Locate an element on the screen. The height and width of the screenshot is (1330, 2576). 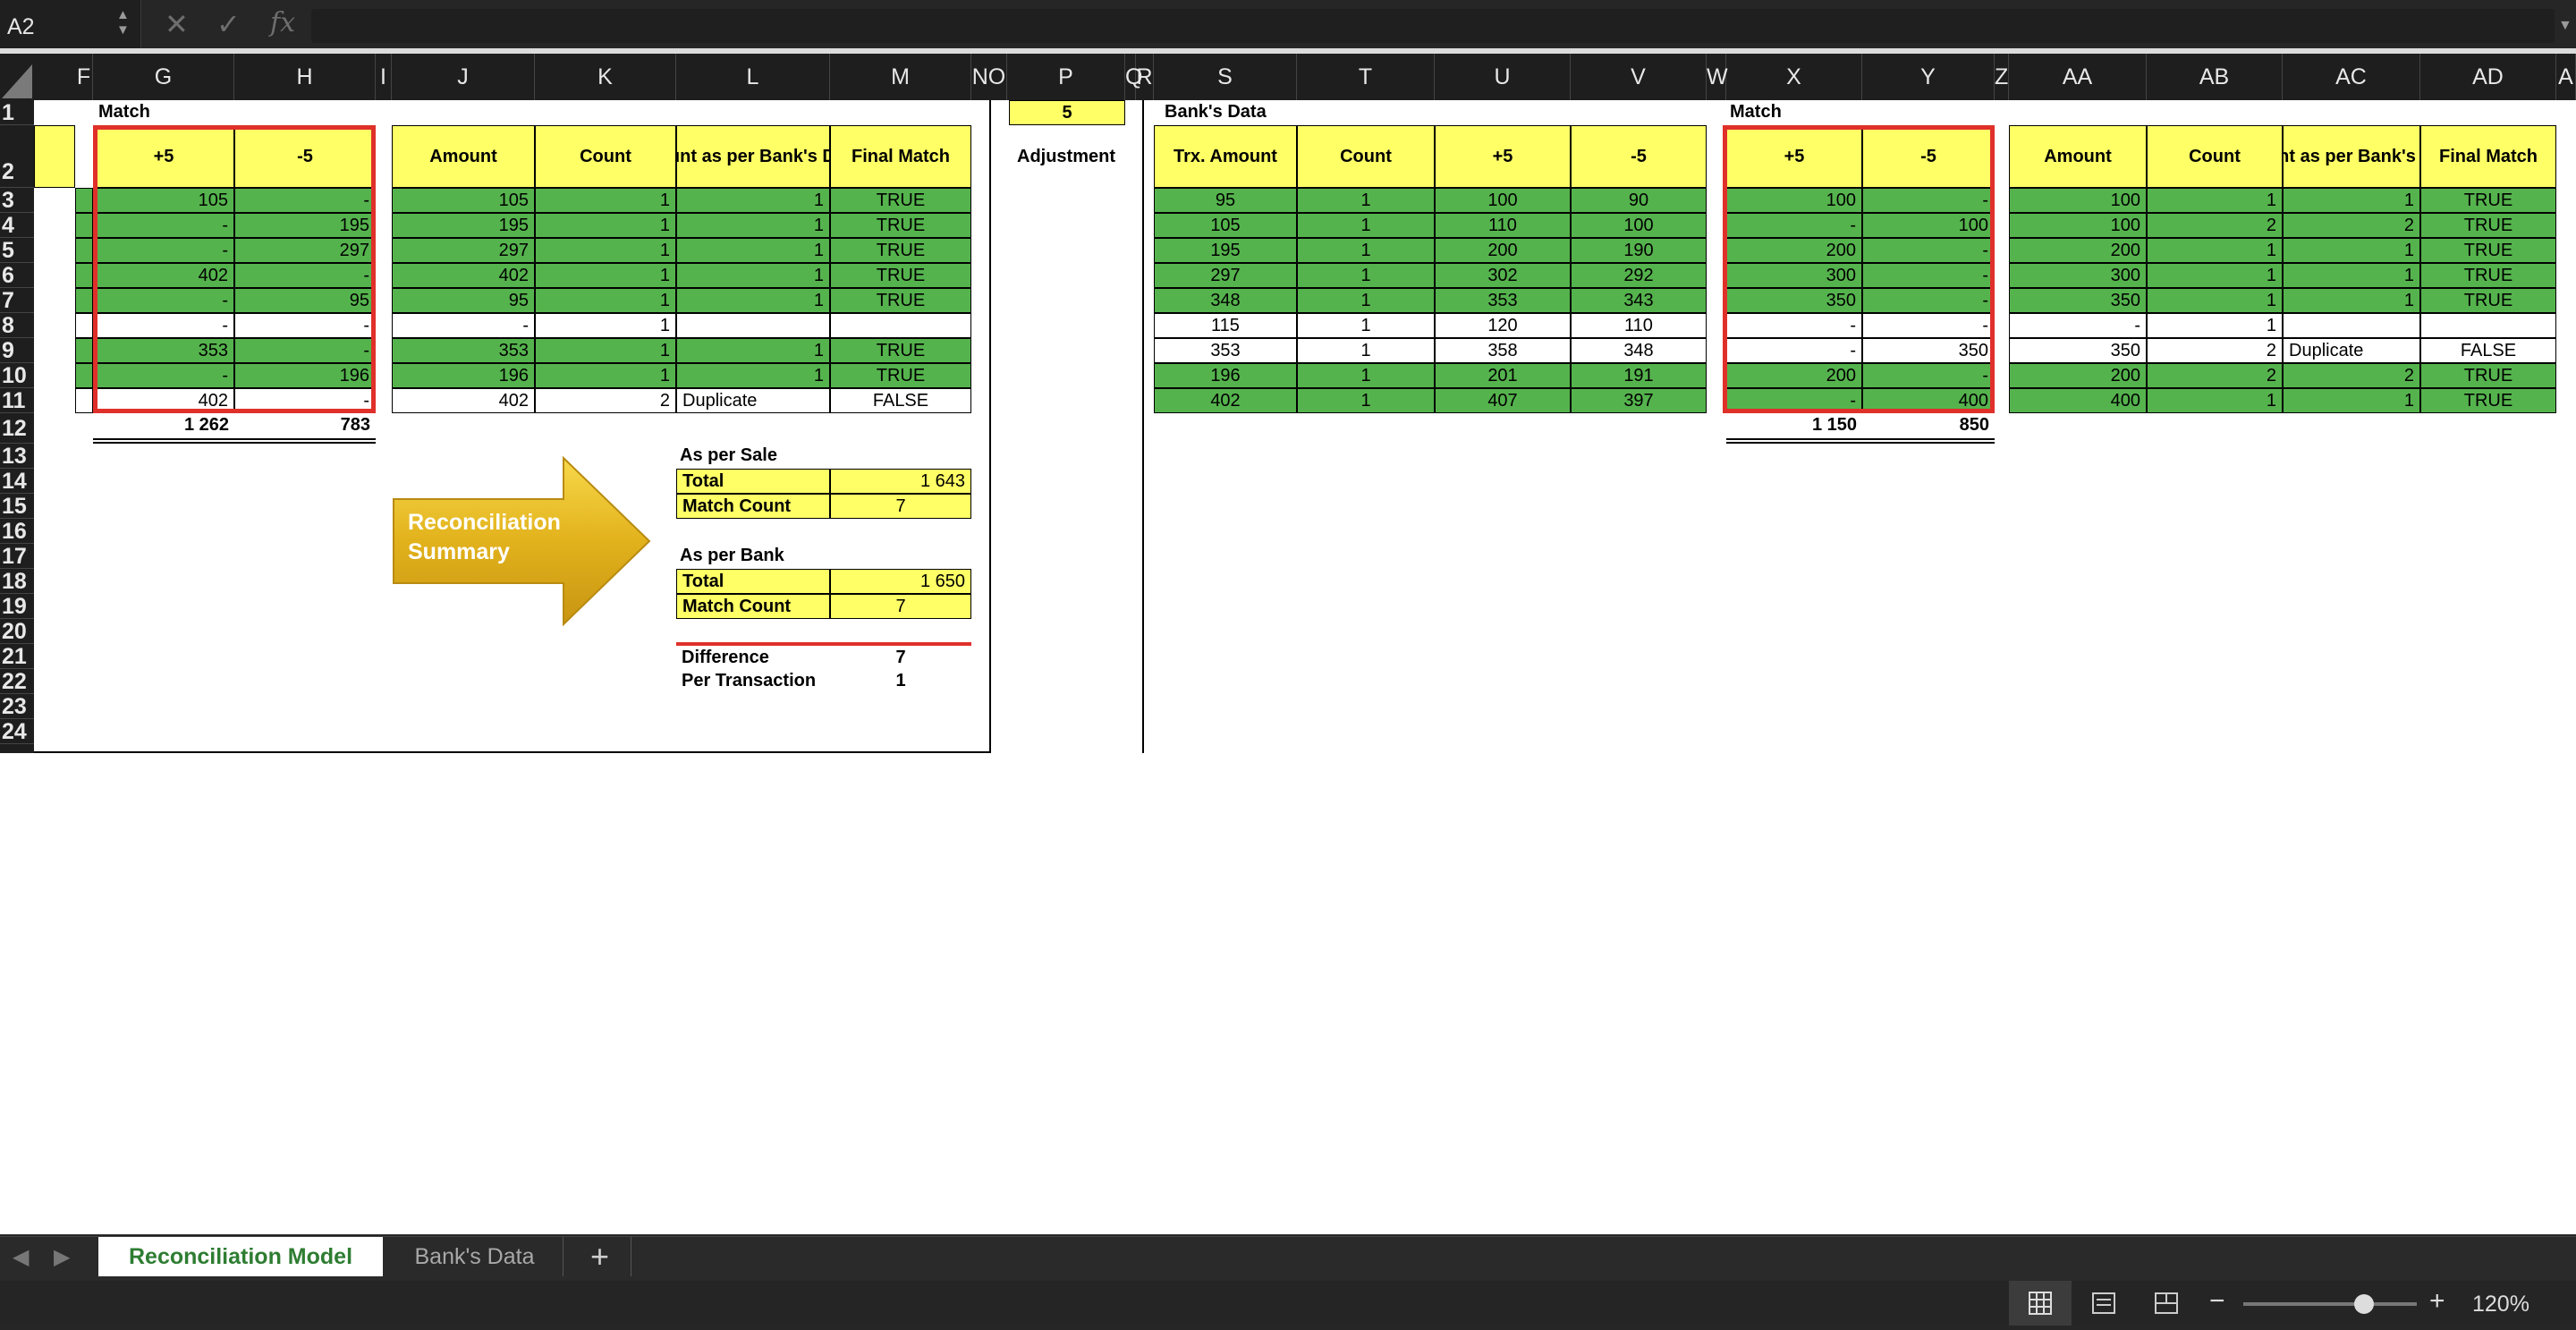
column-header: J is located at coordinates (463, 77).